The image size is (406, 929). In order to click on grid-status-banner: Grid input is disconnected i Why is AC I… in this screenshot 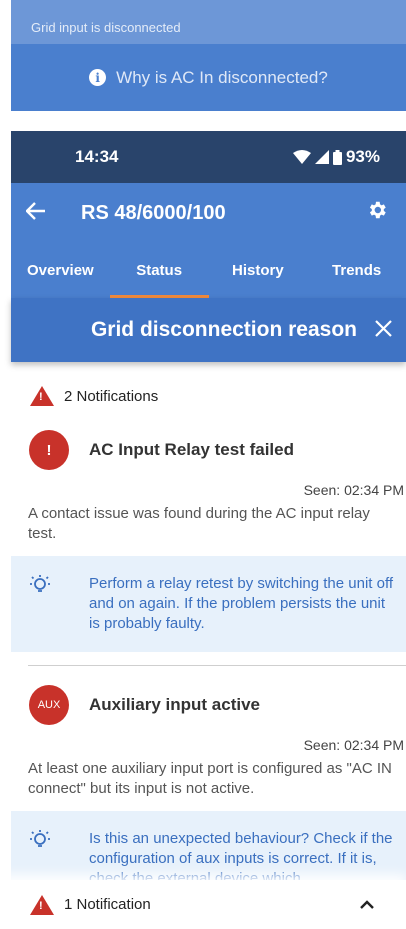, I will do `click(208, 55)`.